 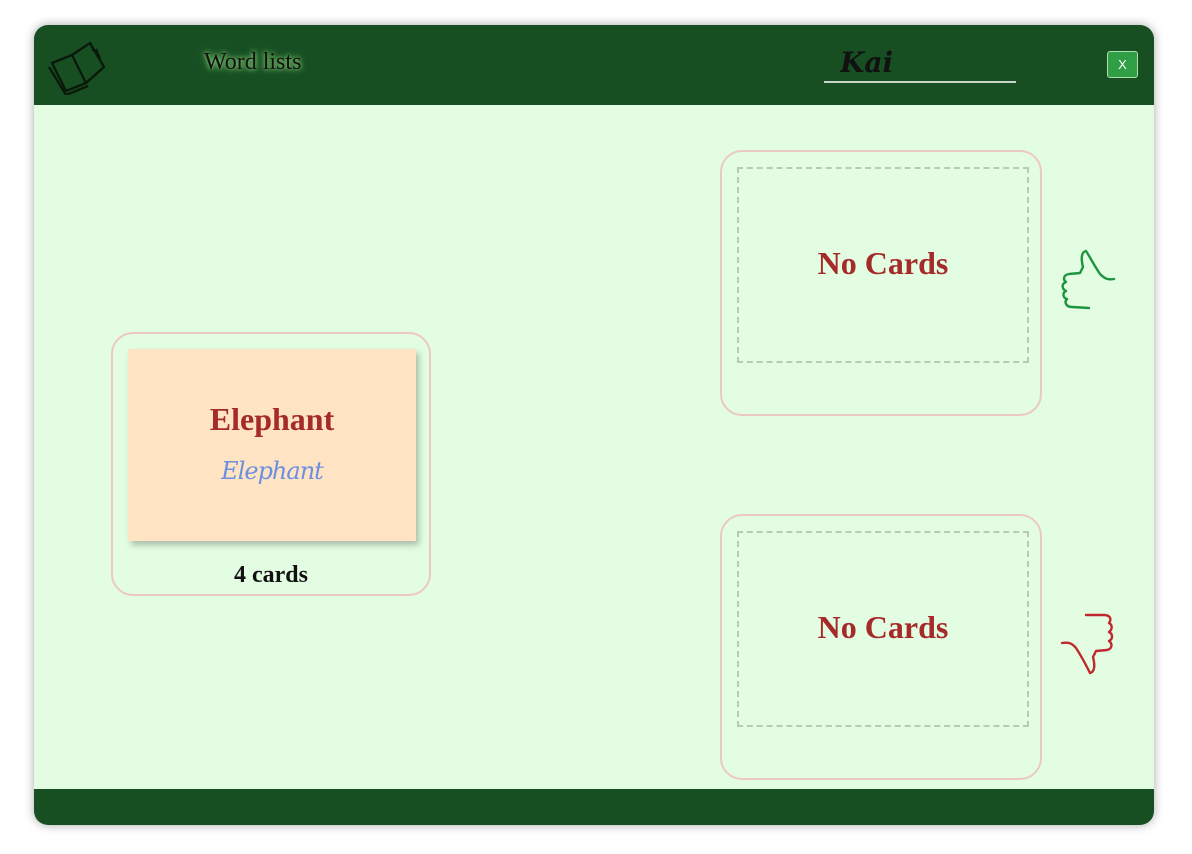 I want to click on page-title: Word lists, so click(x=253, y=62).